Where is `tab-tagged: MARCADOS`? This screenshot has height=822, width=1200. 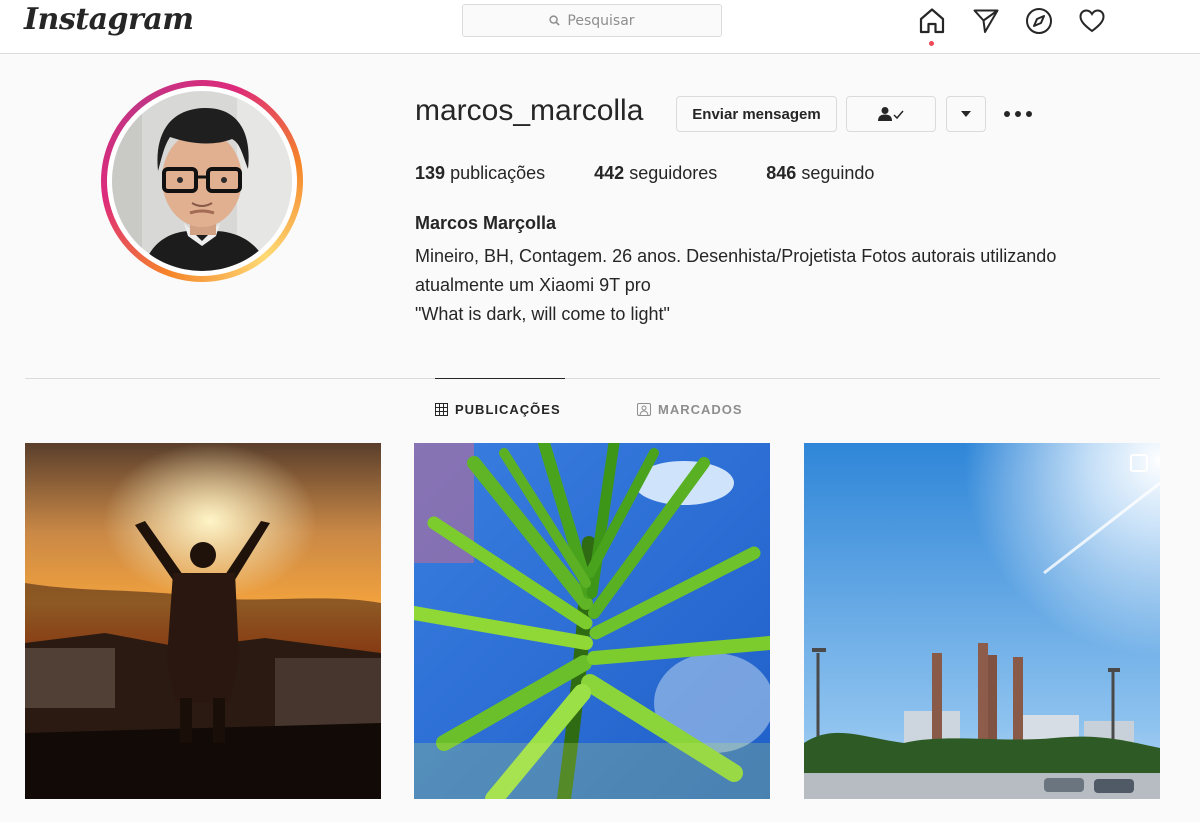
tab-tagged: MARCADOS is located at coordinates (690, 409).